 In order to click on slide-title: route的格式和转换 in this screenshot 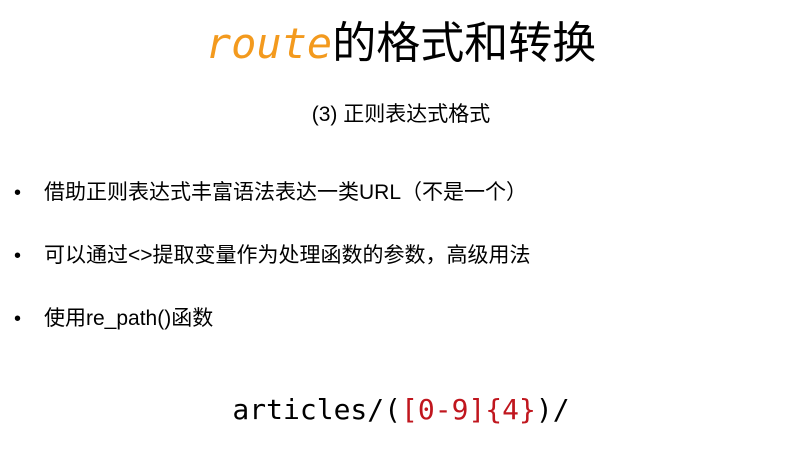, I will do `click(401, 44)`.